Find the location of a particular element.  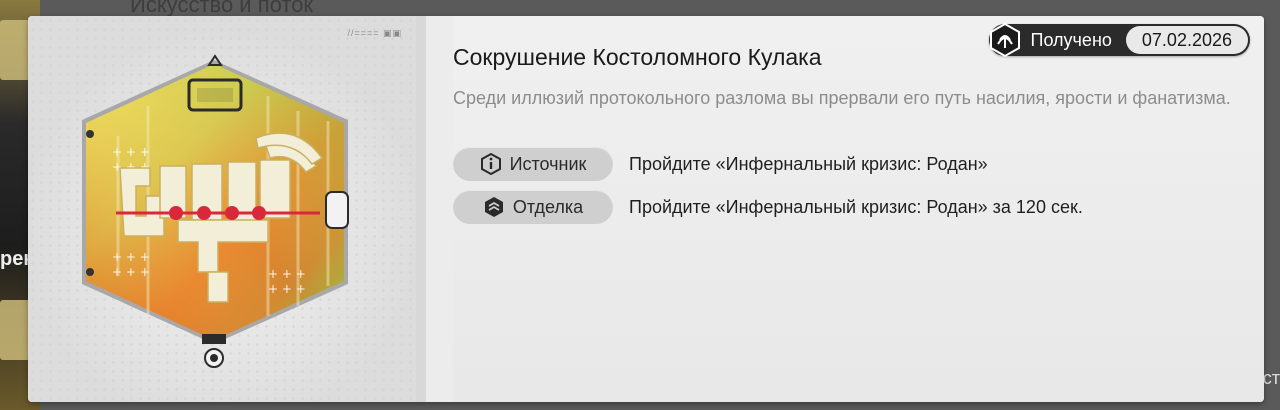

source-requirement-text: Пройдите «Инфернальный кризис: Родан» is located at coordinates (808, 163).